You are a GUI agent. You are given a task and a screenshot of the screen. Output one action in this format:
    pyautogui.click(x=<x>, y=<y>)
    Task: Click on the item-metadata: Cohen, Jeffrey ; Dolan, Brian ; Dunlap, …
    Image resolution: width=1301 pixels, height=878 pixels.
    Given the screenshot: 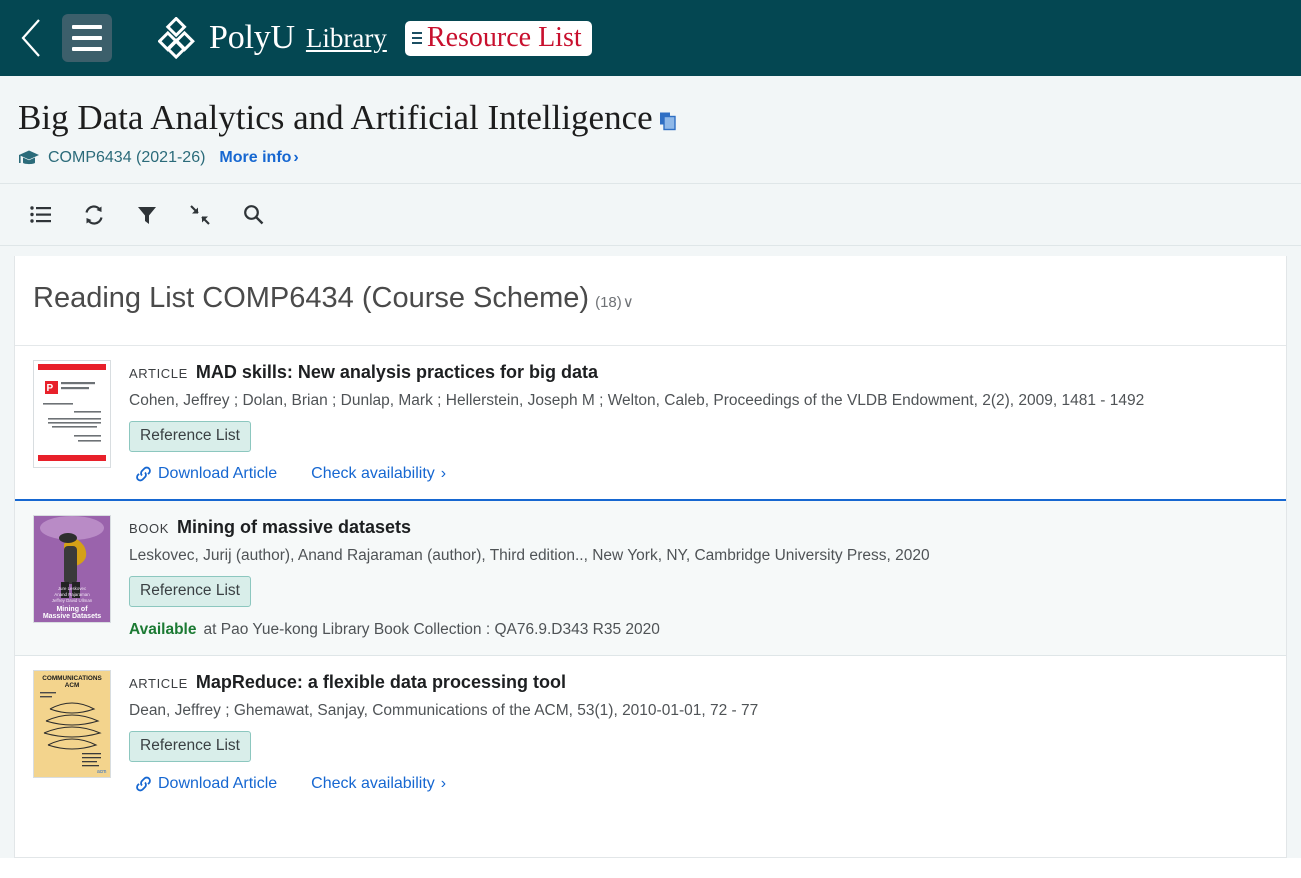 What is the action you would take?
    pyautogui.click(x=637, y=401)
    